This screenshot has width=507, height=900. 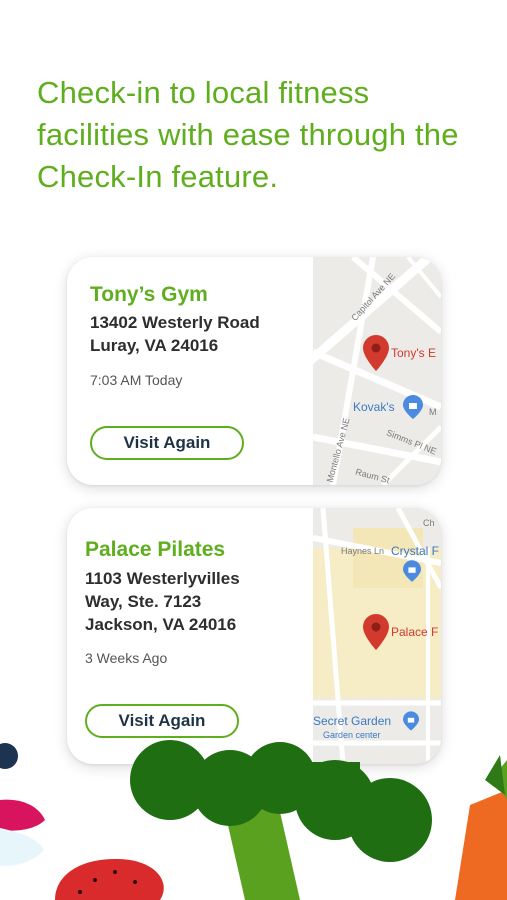 I want to click on fruit-slice-icon, so click(x=22, y=832).